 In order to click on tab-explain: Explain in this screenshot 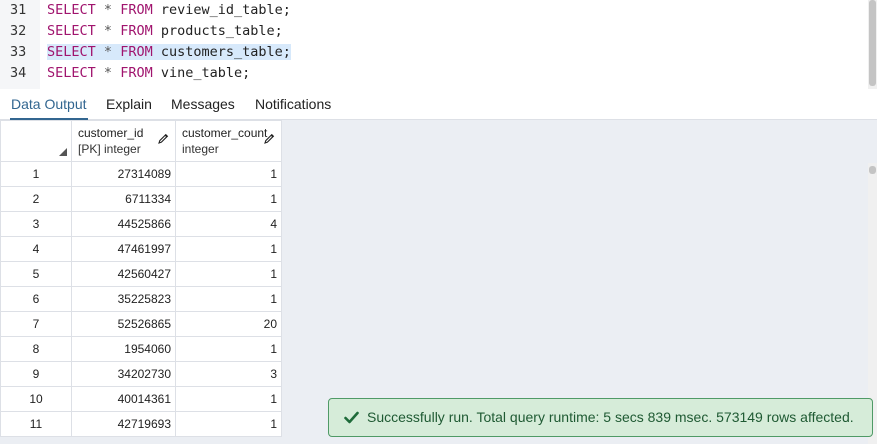, I will do `click(129, 104)`.